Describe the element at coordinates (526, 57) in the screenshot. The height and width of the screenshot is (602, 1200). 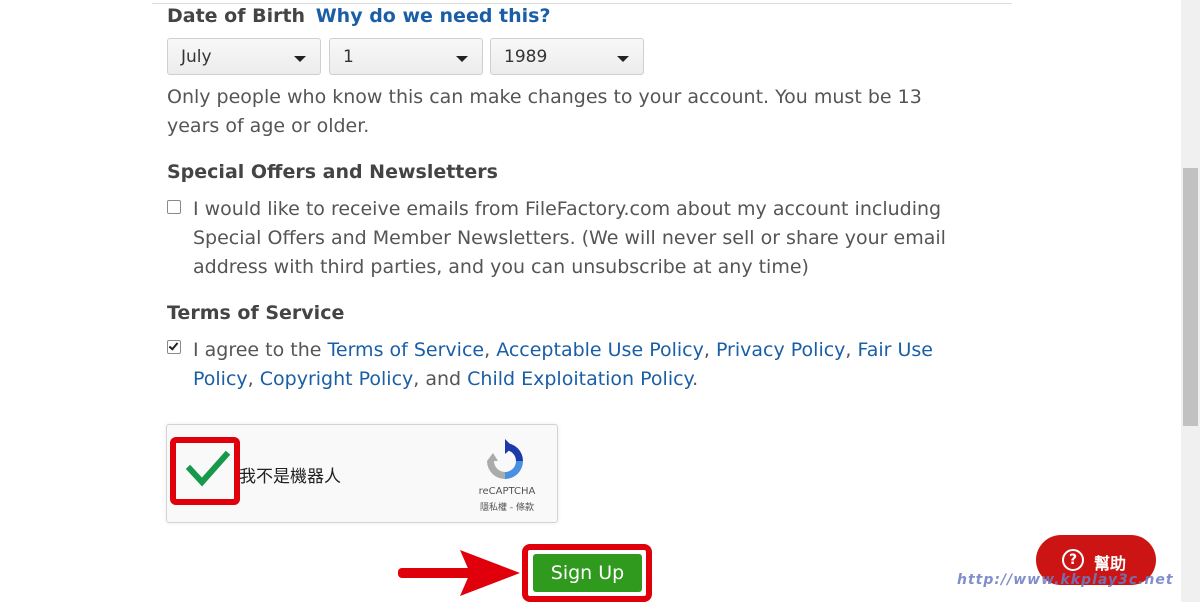
I see `year-value: 1989` at that location.